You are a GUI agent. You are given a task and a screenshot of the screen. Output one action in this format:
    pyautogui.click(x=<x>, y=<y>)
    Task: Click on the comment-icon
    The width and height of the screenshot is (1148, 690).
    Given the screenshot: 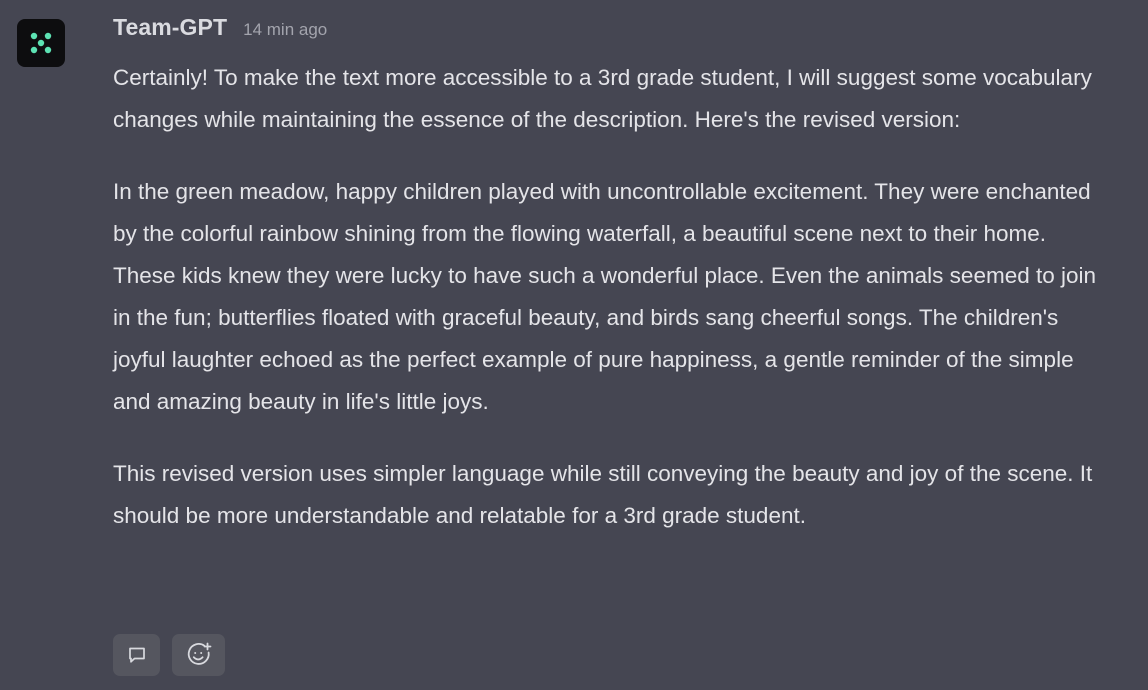 What is the action you would take?
    pyautogui.click(x=136, y=655)
    